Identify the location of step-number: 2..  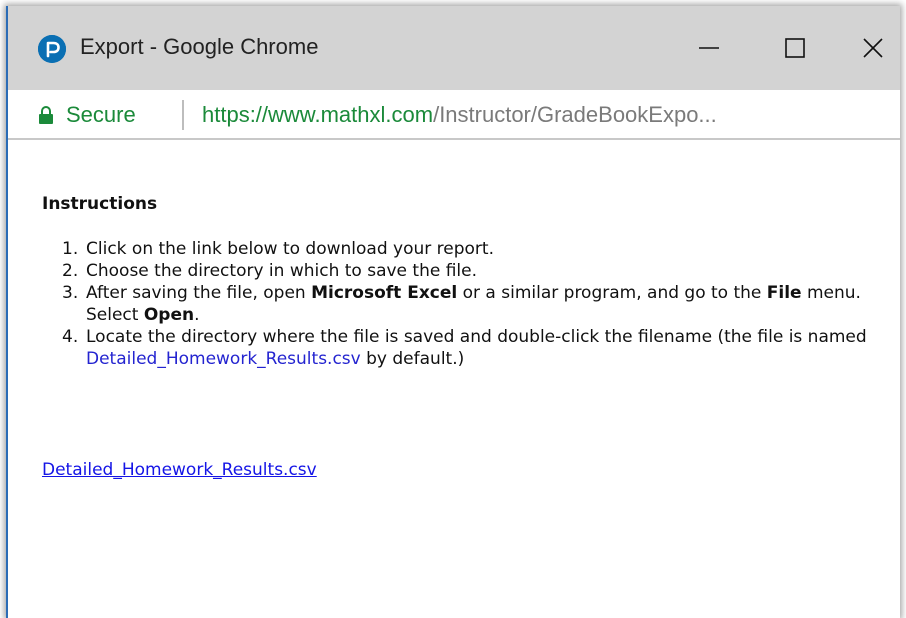
(70, 271).